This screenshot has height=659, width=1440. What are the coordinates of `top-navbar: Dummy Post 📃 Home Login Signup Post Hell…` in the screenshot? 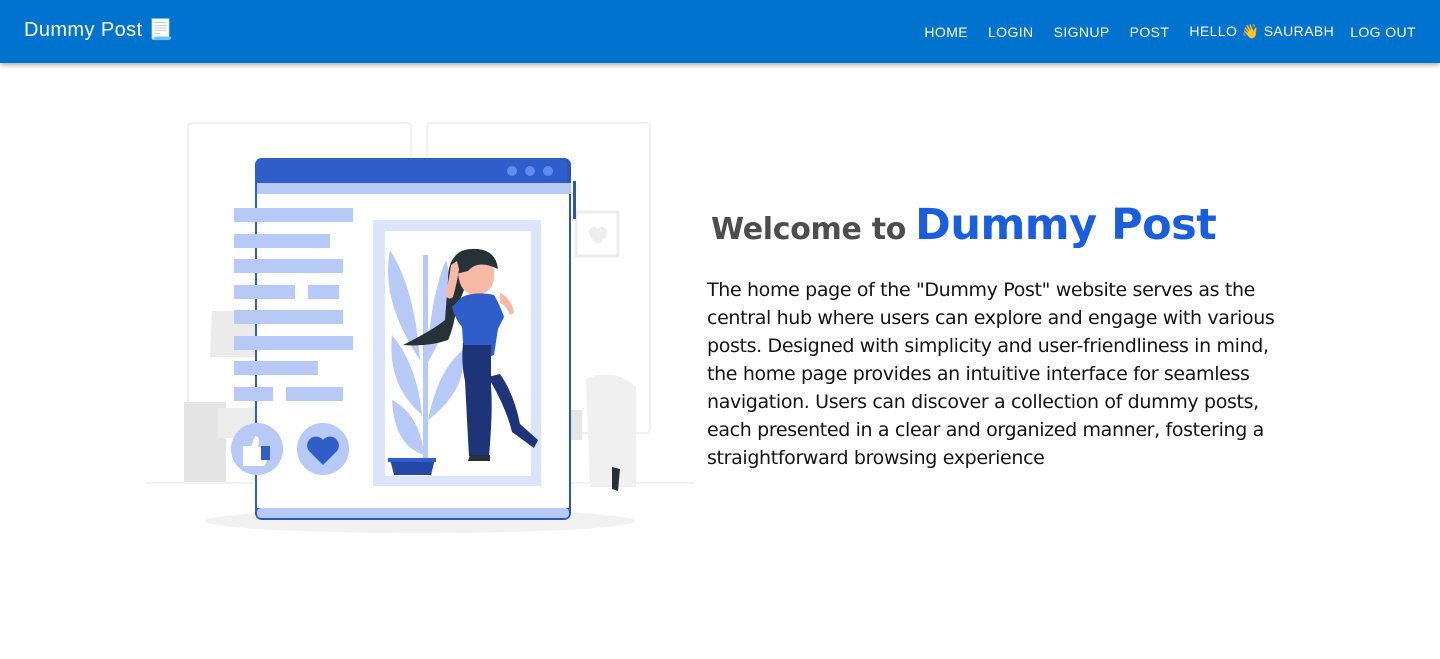 It's located at (720, 31).